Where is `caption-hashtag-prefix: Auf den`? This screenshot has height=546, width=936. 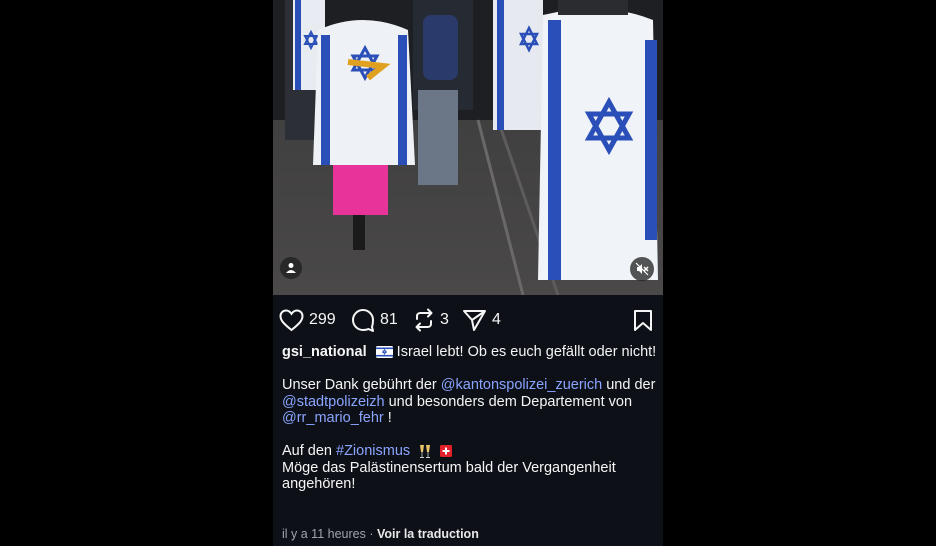 caption-hashtag-prefix: Auf den is located at coordinates (309, 451).